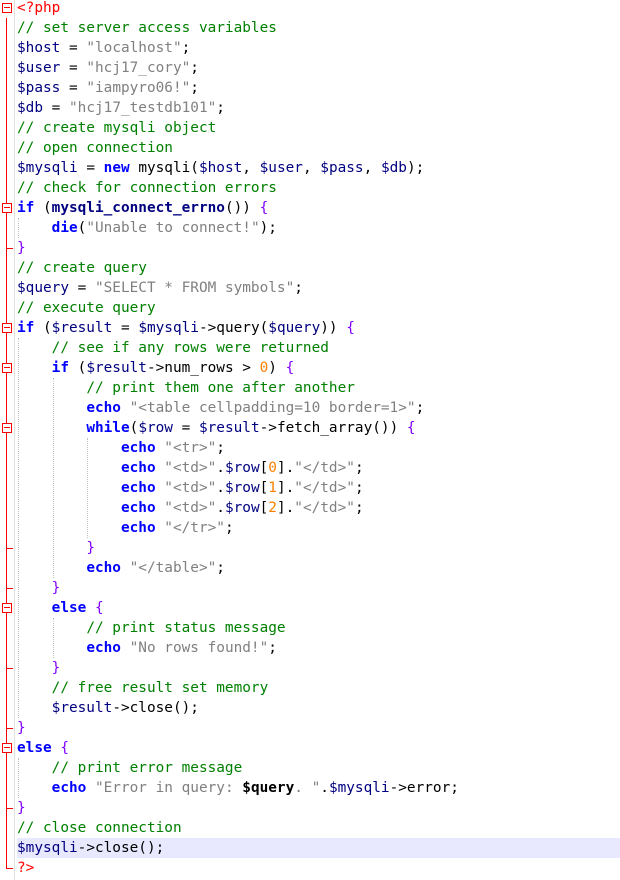 This screenshot has height=880, width=620. Describe the element at coordinates (318, 48) in the screenshot. I see `code-line: $host = "localhost";` at that location.